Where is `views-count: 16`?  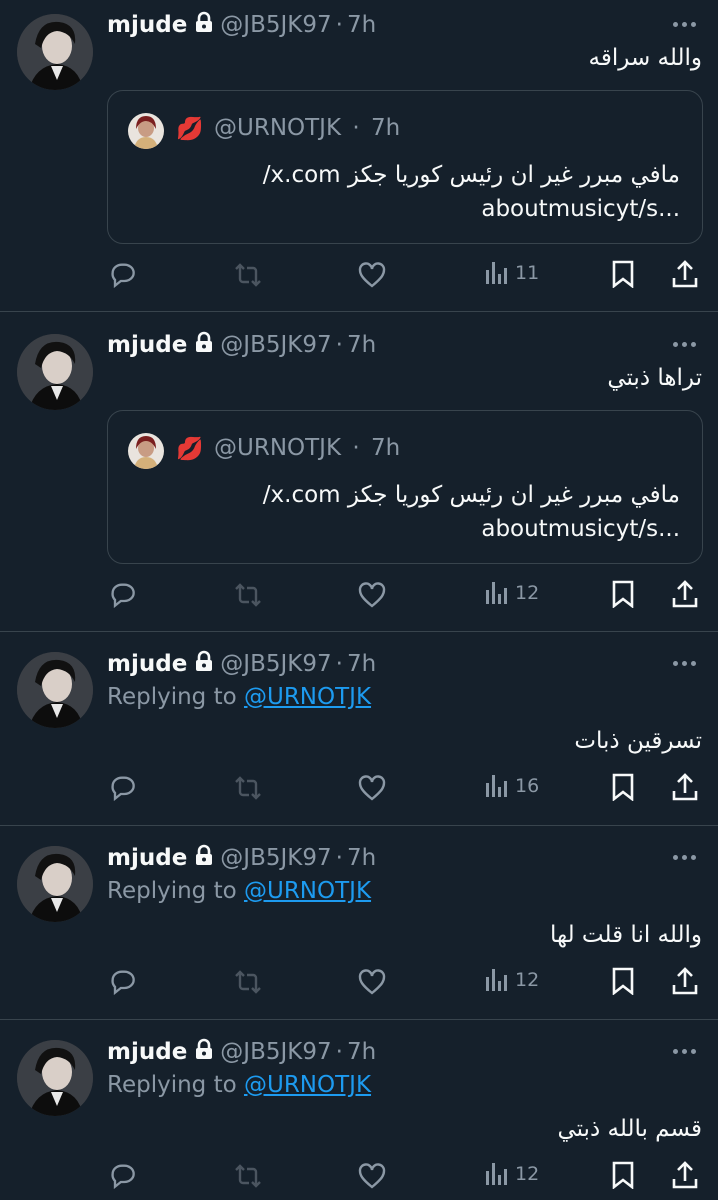 views-count: 16 is located at coordinates (527, 786).